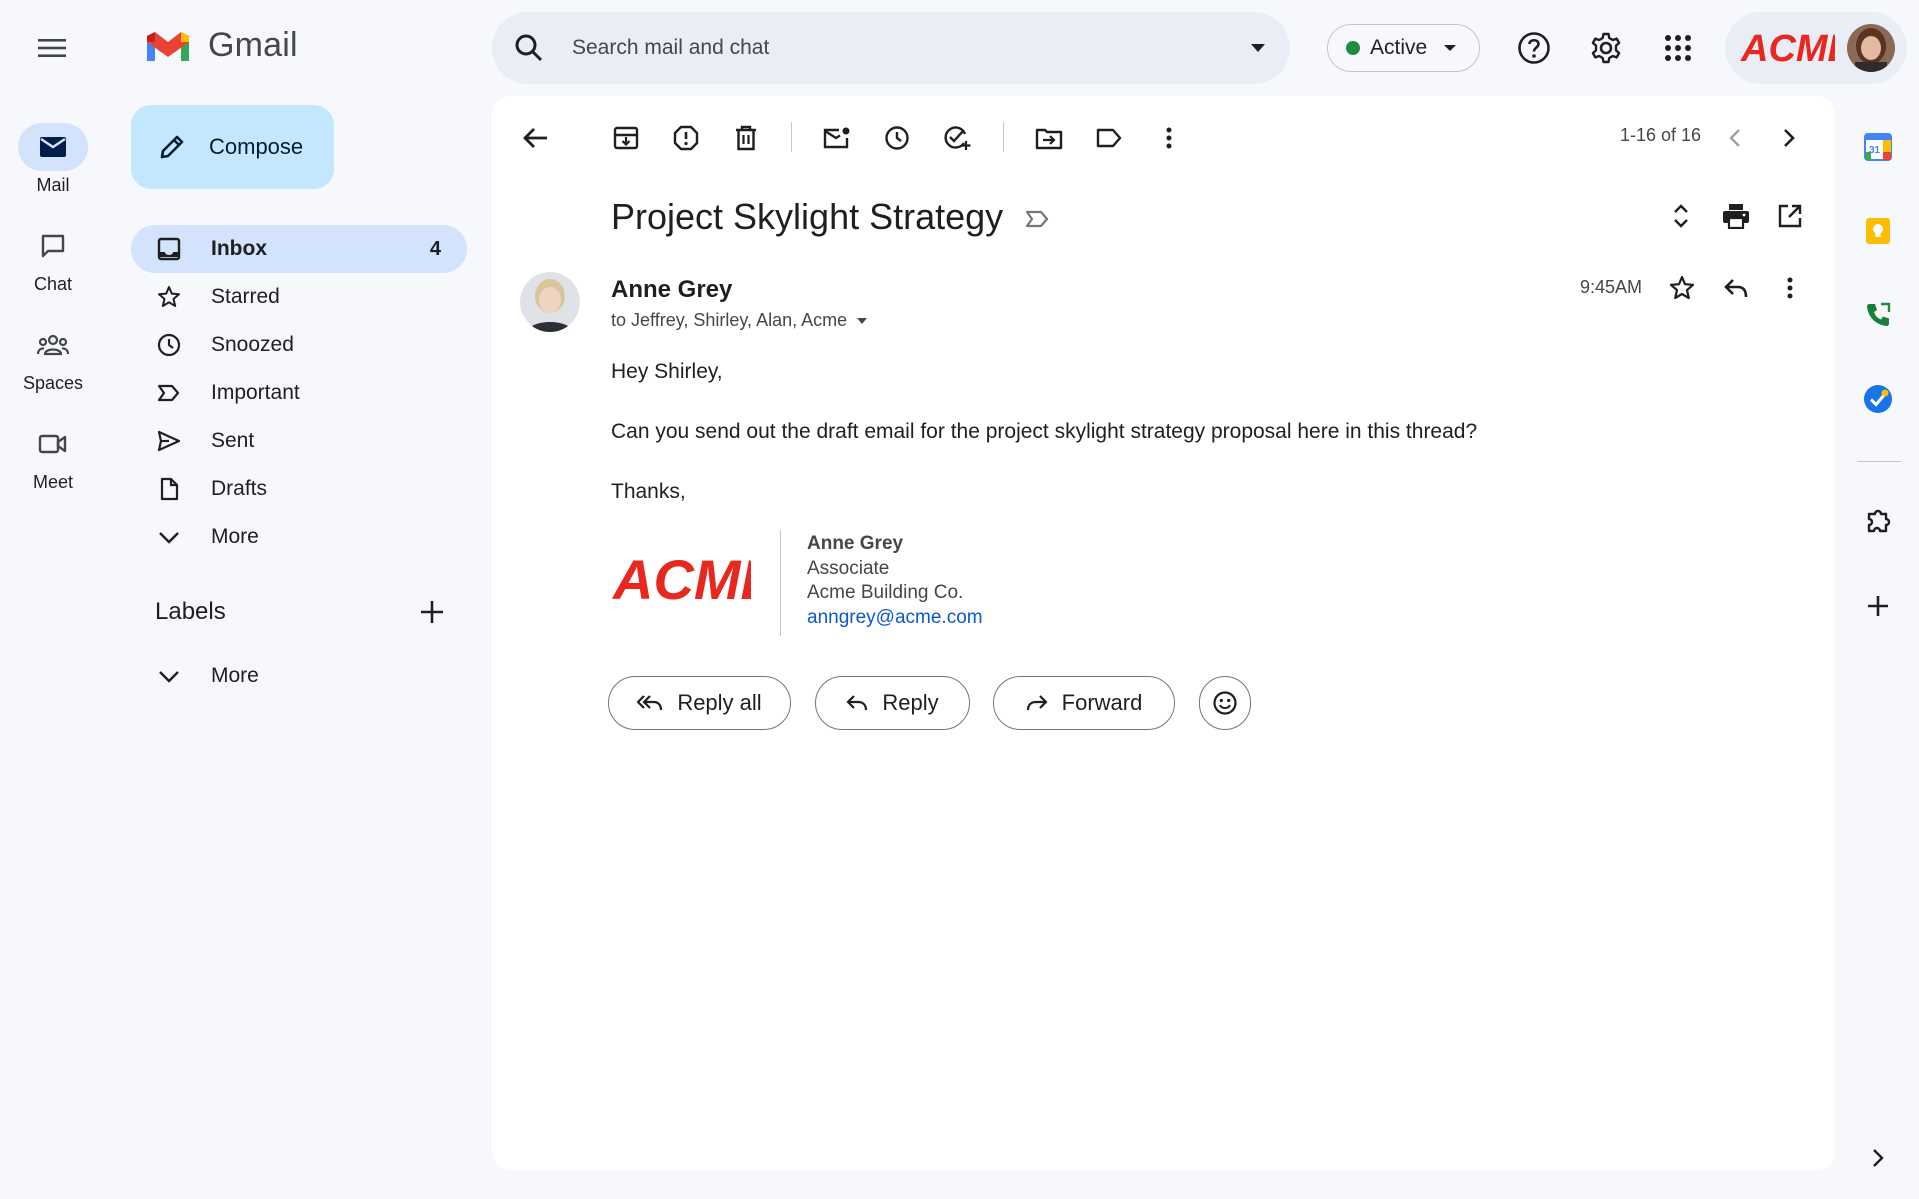  Describe the element at coordinates (1169, 138) in the screenshot. I see `more-options-button` at that location.